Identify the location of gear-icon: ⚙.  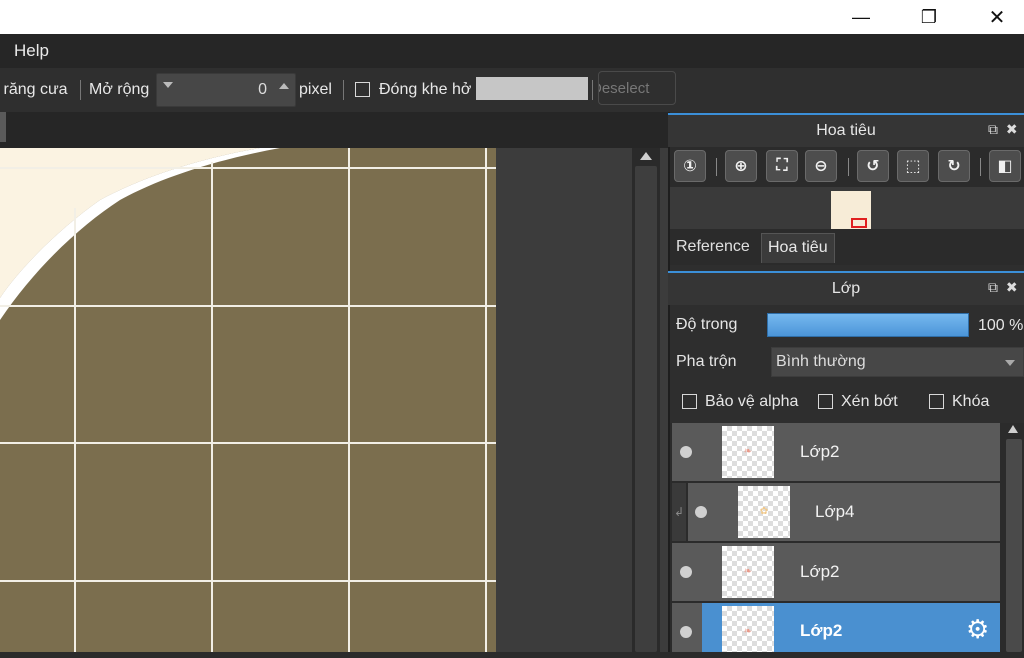
(977, 629).